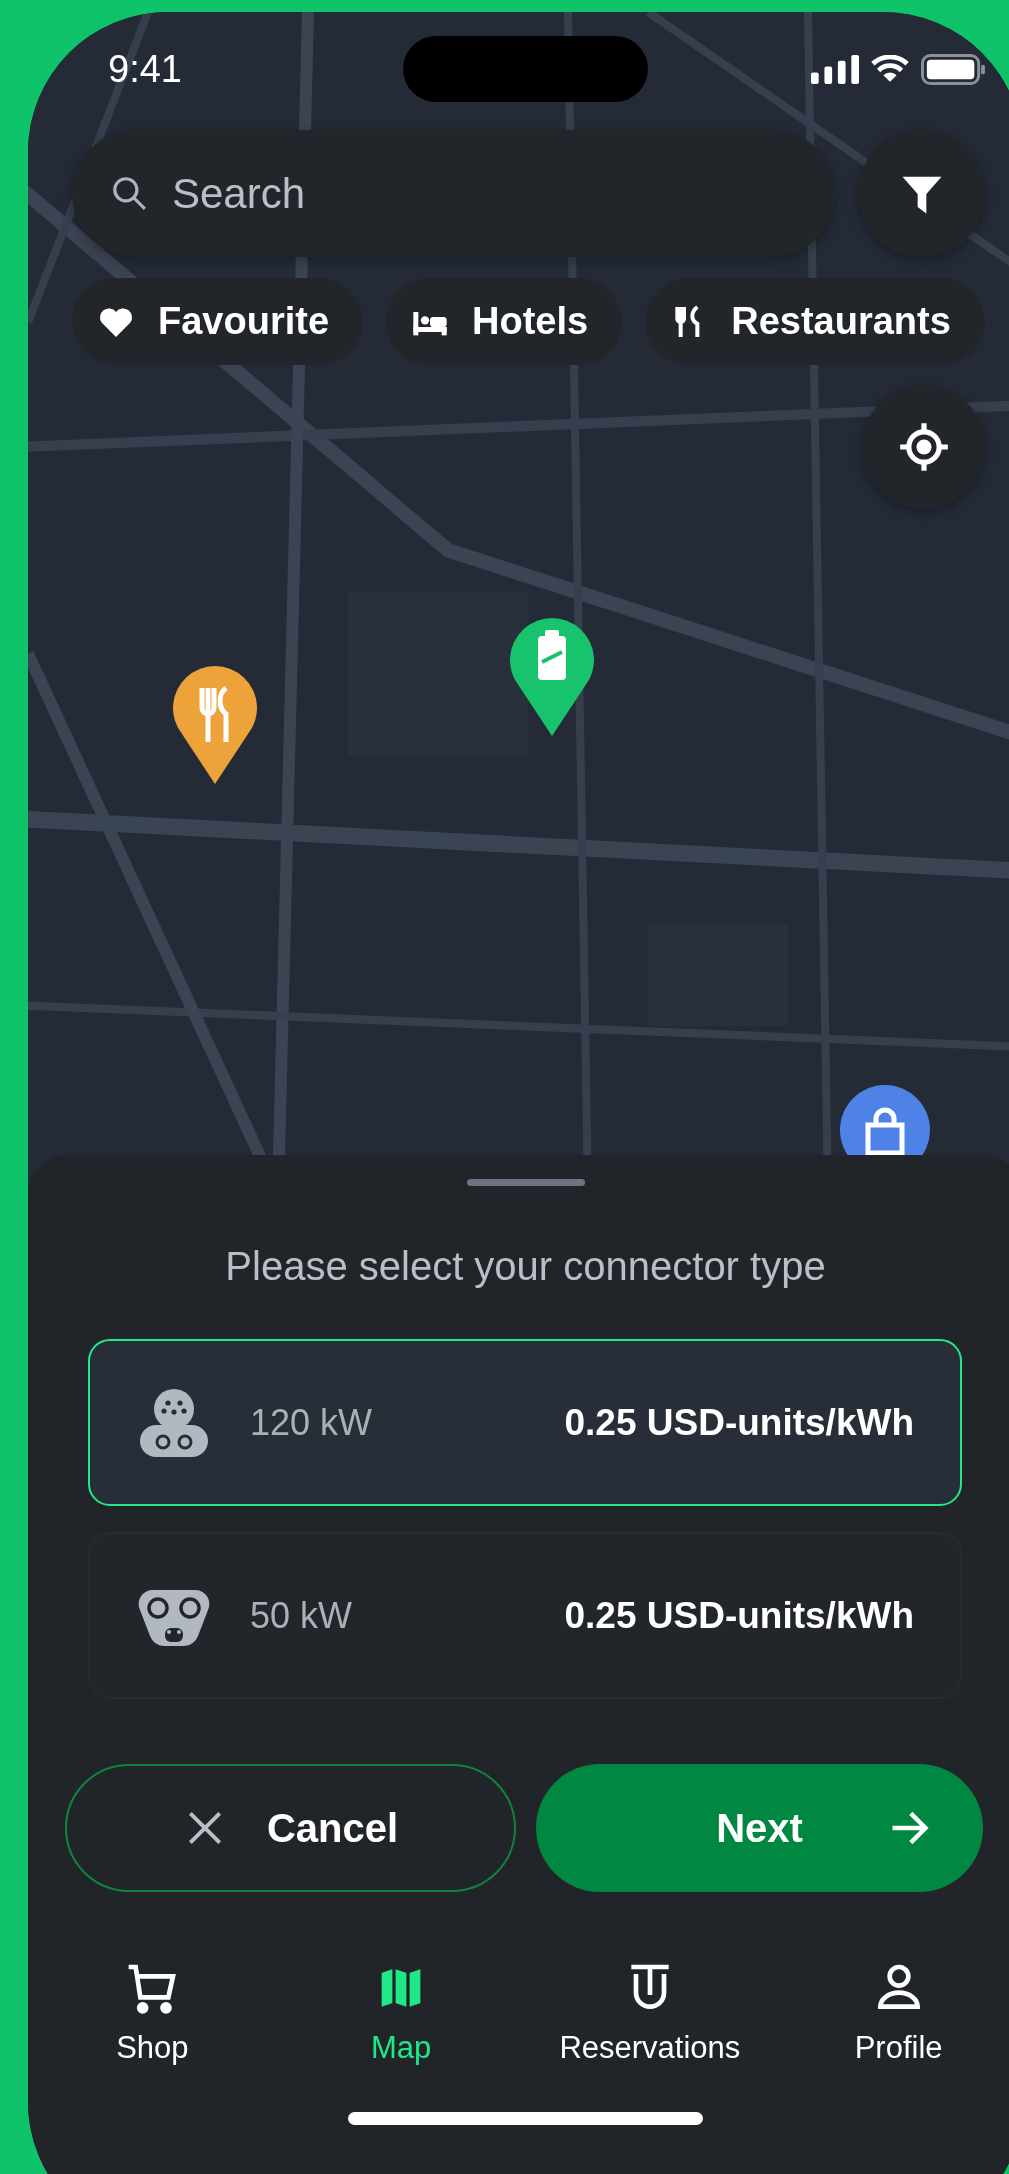 This screenshot has height=2174, width=1009. Describe the element at coordinates (953, 69) in the screenshot. I see `battery-icon` at that location.